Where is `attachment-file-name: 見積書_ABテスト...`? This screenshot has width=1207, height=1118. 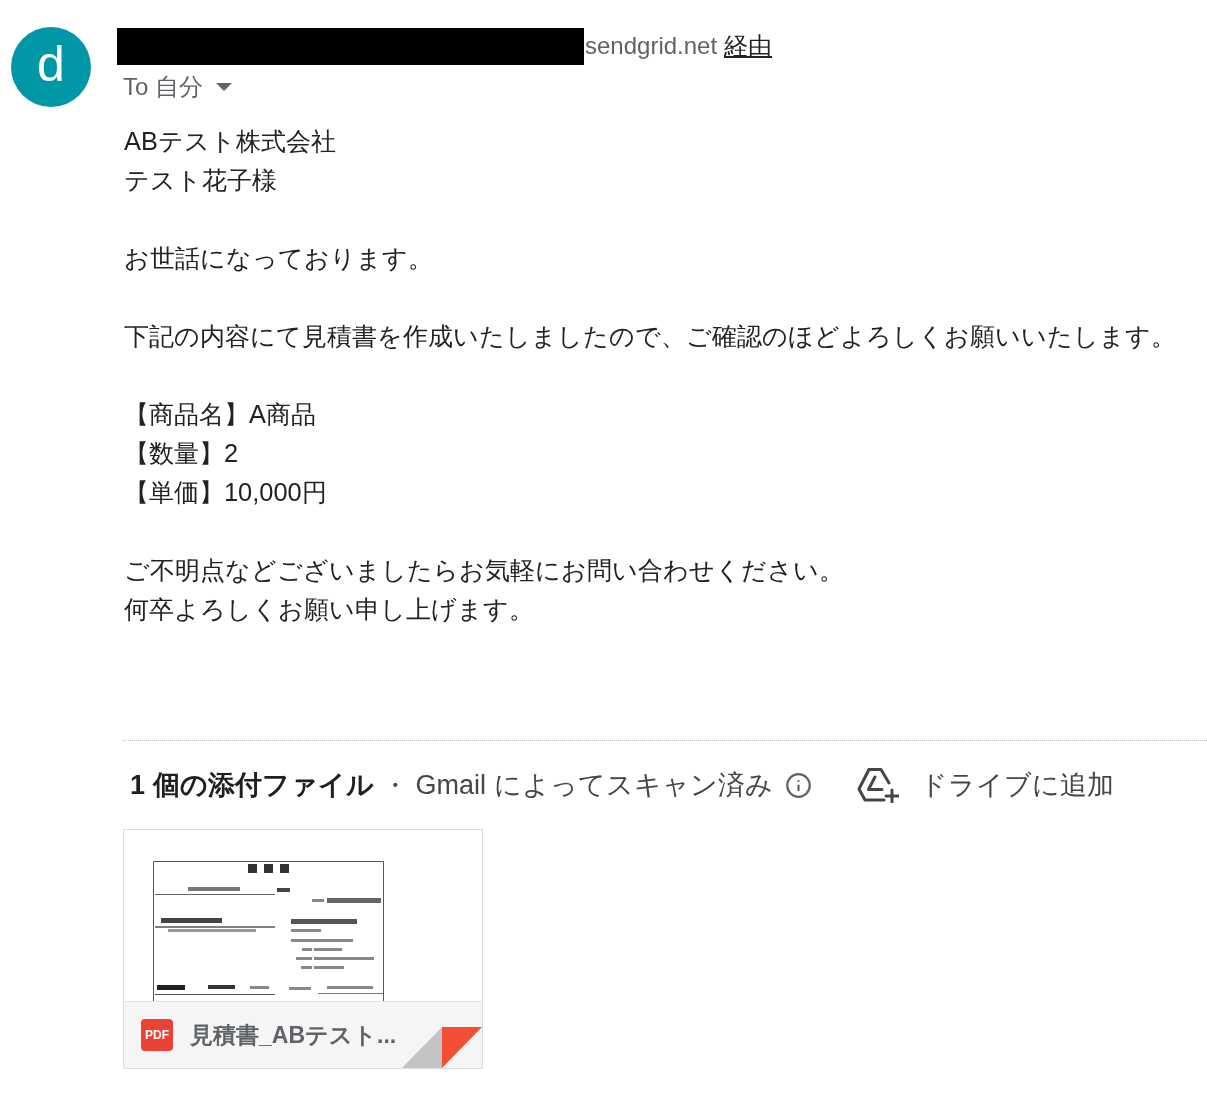
attachment-file-name: 見積書_ABテスト... is located at coordinates (293, 1035).